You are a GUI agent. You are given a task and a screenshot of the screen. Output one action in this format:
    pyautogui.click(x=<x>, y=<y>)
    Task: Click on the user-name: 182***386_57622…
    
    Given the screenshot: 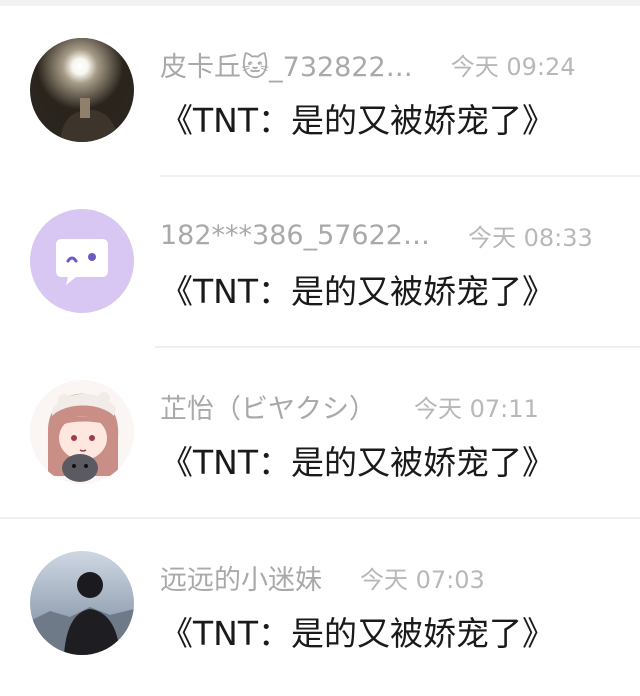 What is the action you would take?
    pyautogui.click(x=295, y=235)
    